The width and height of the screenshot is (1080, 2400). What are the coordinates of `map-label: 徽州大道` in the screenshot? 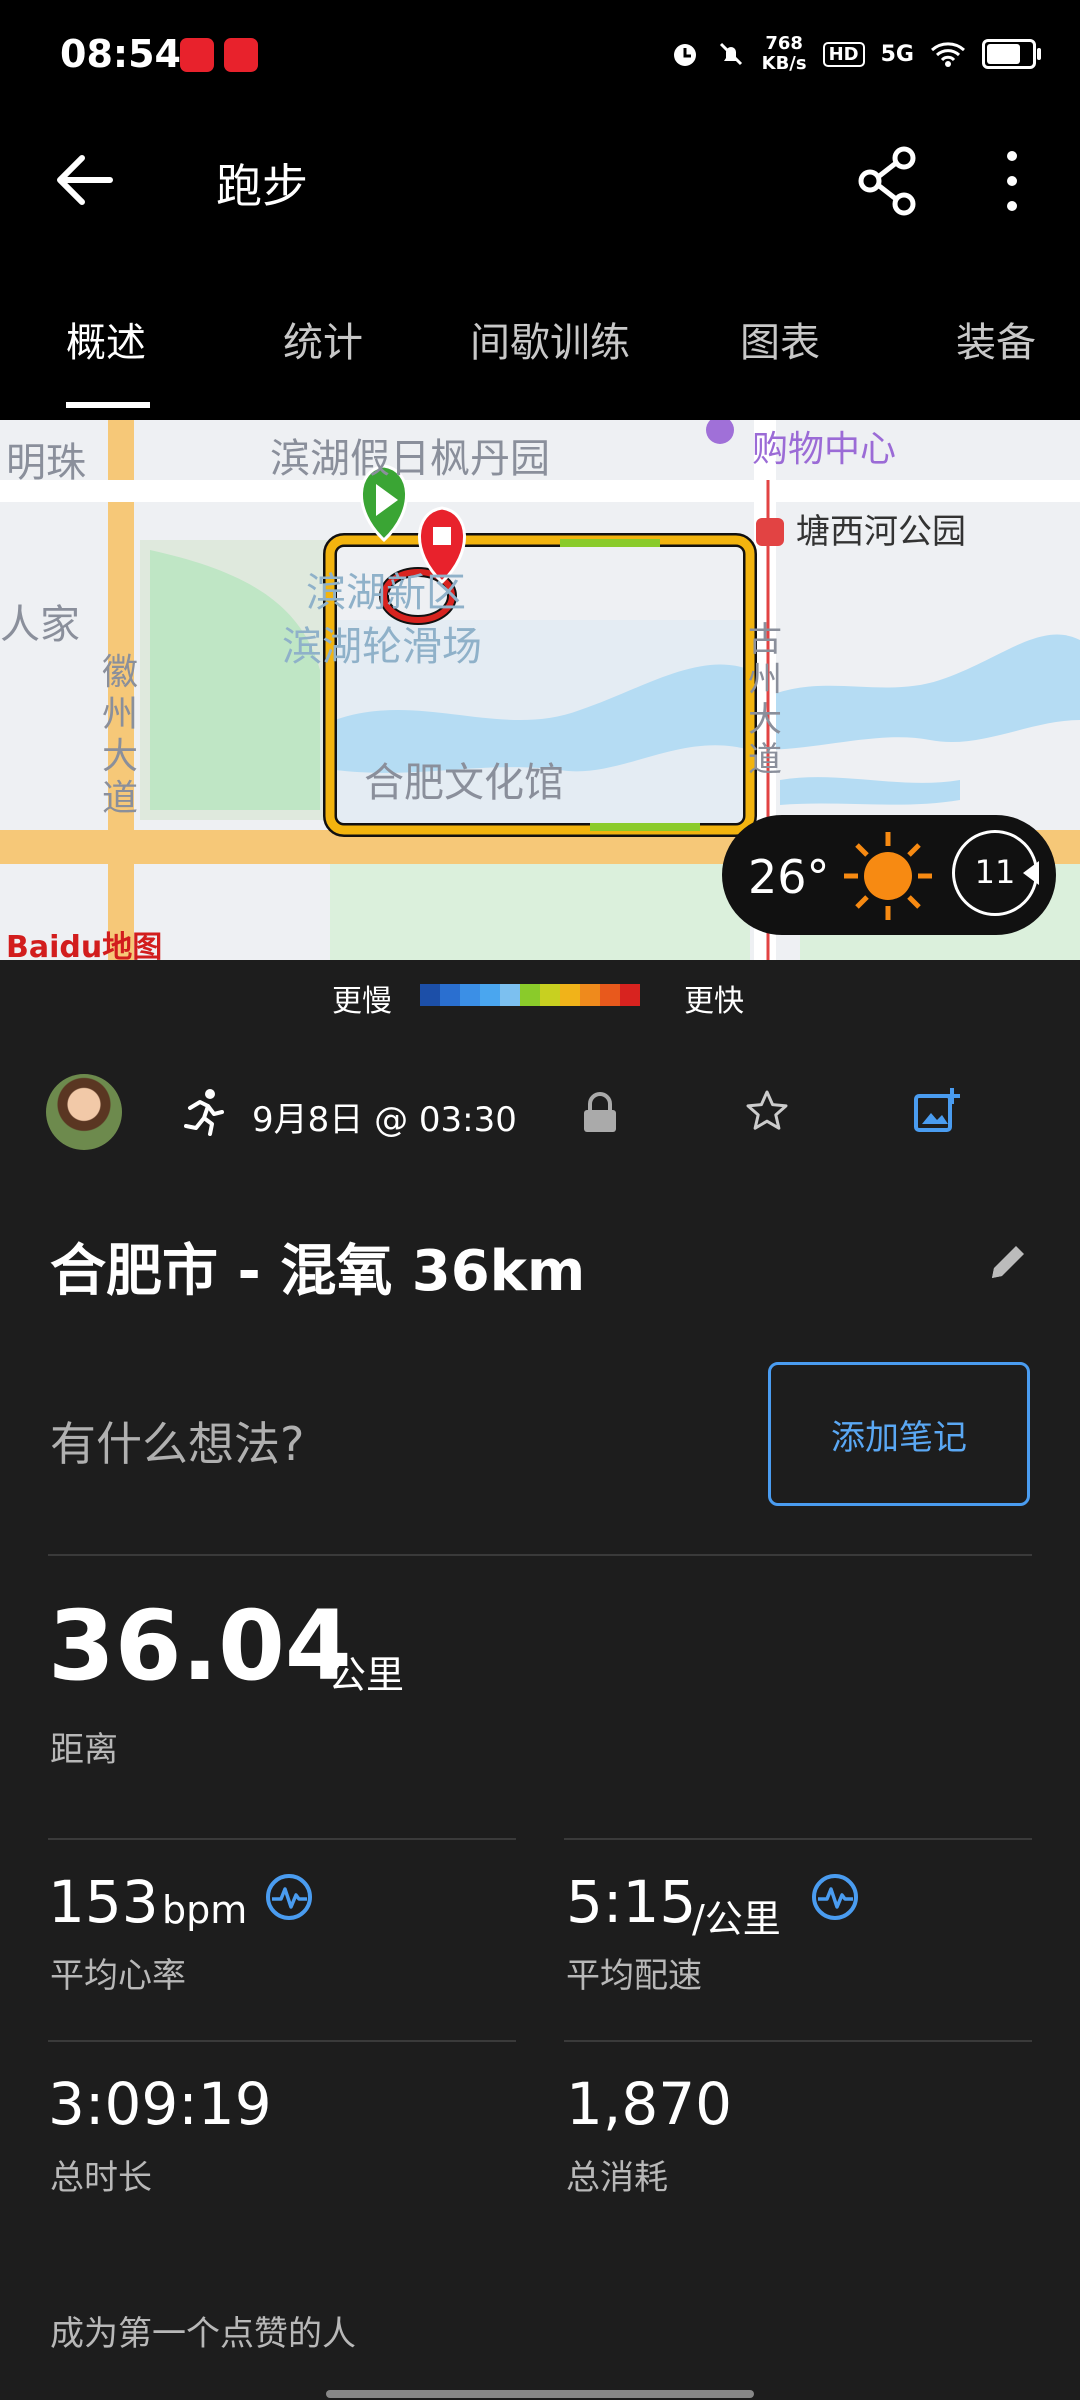 It's located at (120, 735).